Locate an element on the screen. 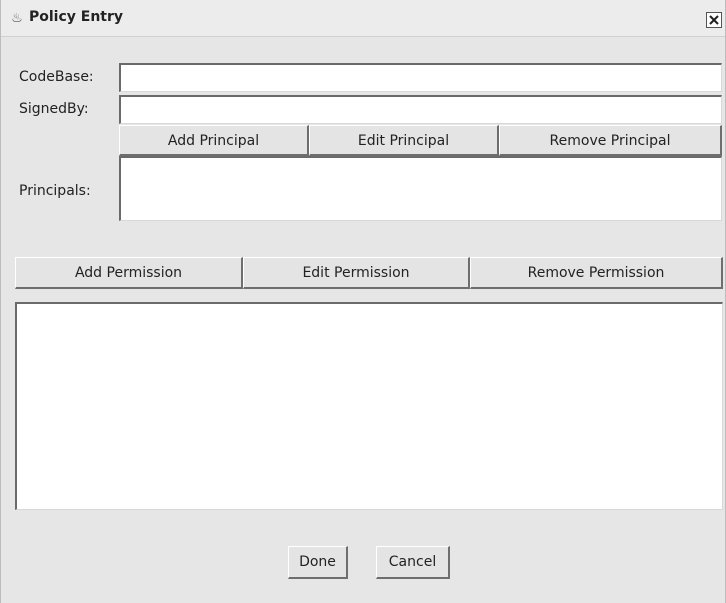  signedby-label: SignedBy: is located at coordinates (54, 109).